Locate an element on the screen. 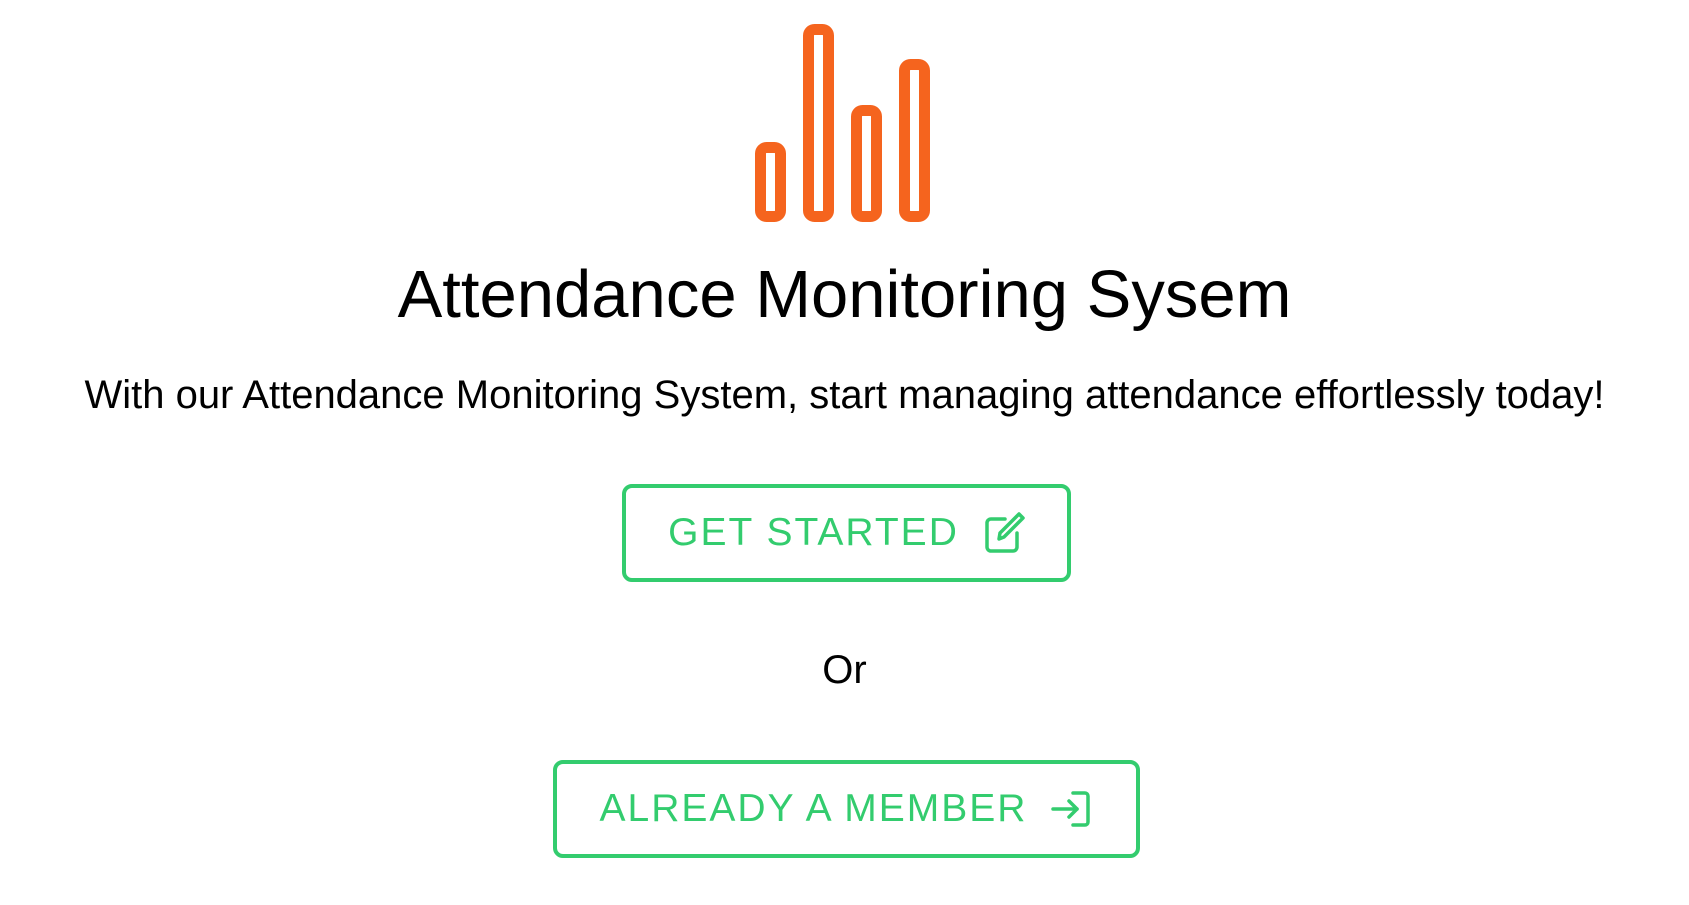 This screenshot has height=905, width=1689. get-started-button: GET STARTED is located at coordinates (846, 533).